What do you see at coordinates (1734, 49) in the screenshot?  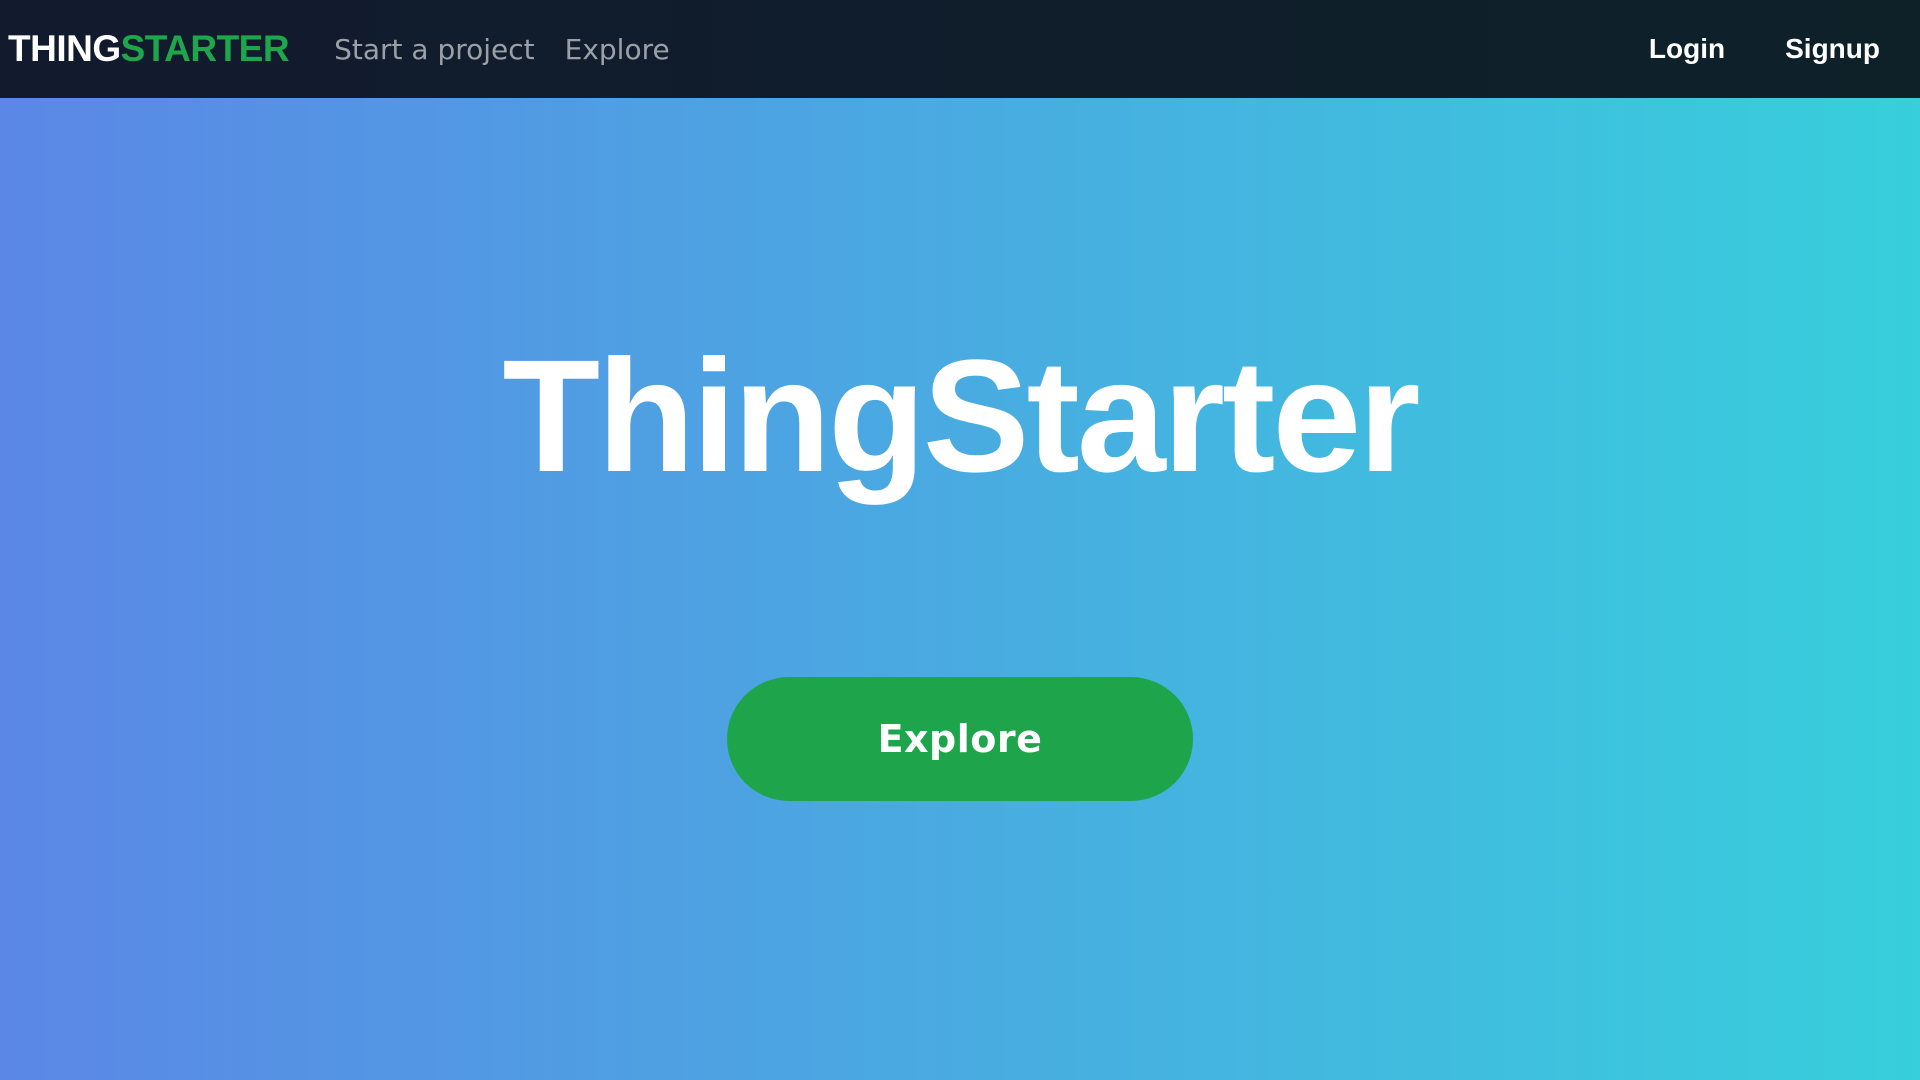 I see `navbar-right: Login Signup` at bounding box center [1734, 49].